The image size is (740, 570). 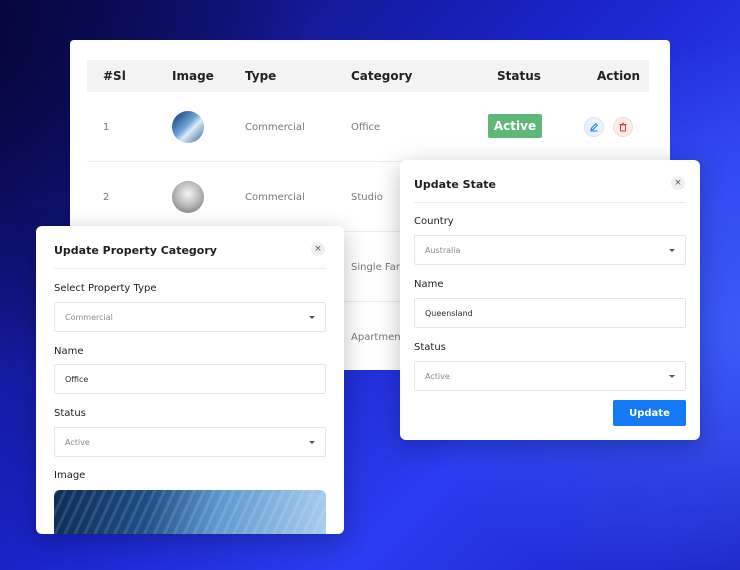 I want to click on header-sl: #Sl, so click(x=114, y=76).